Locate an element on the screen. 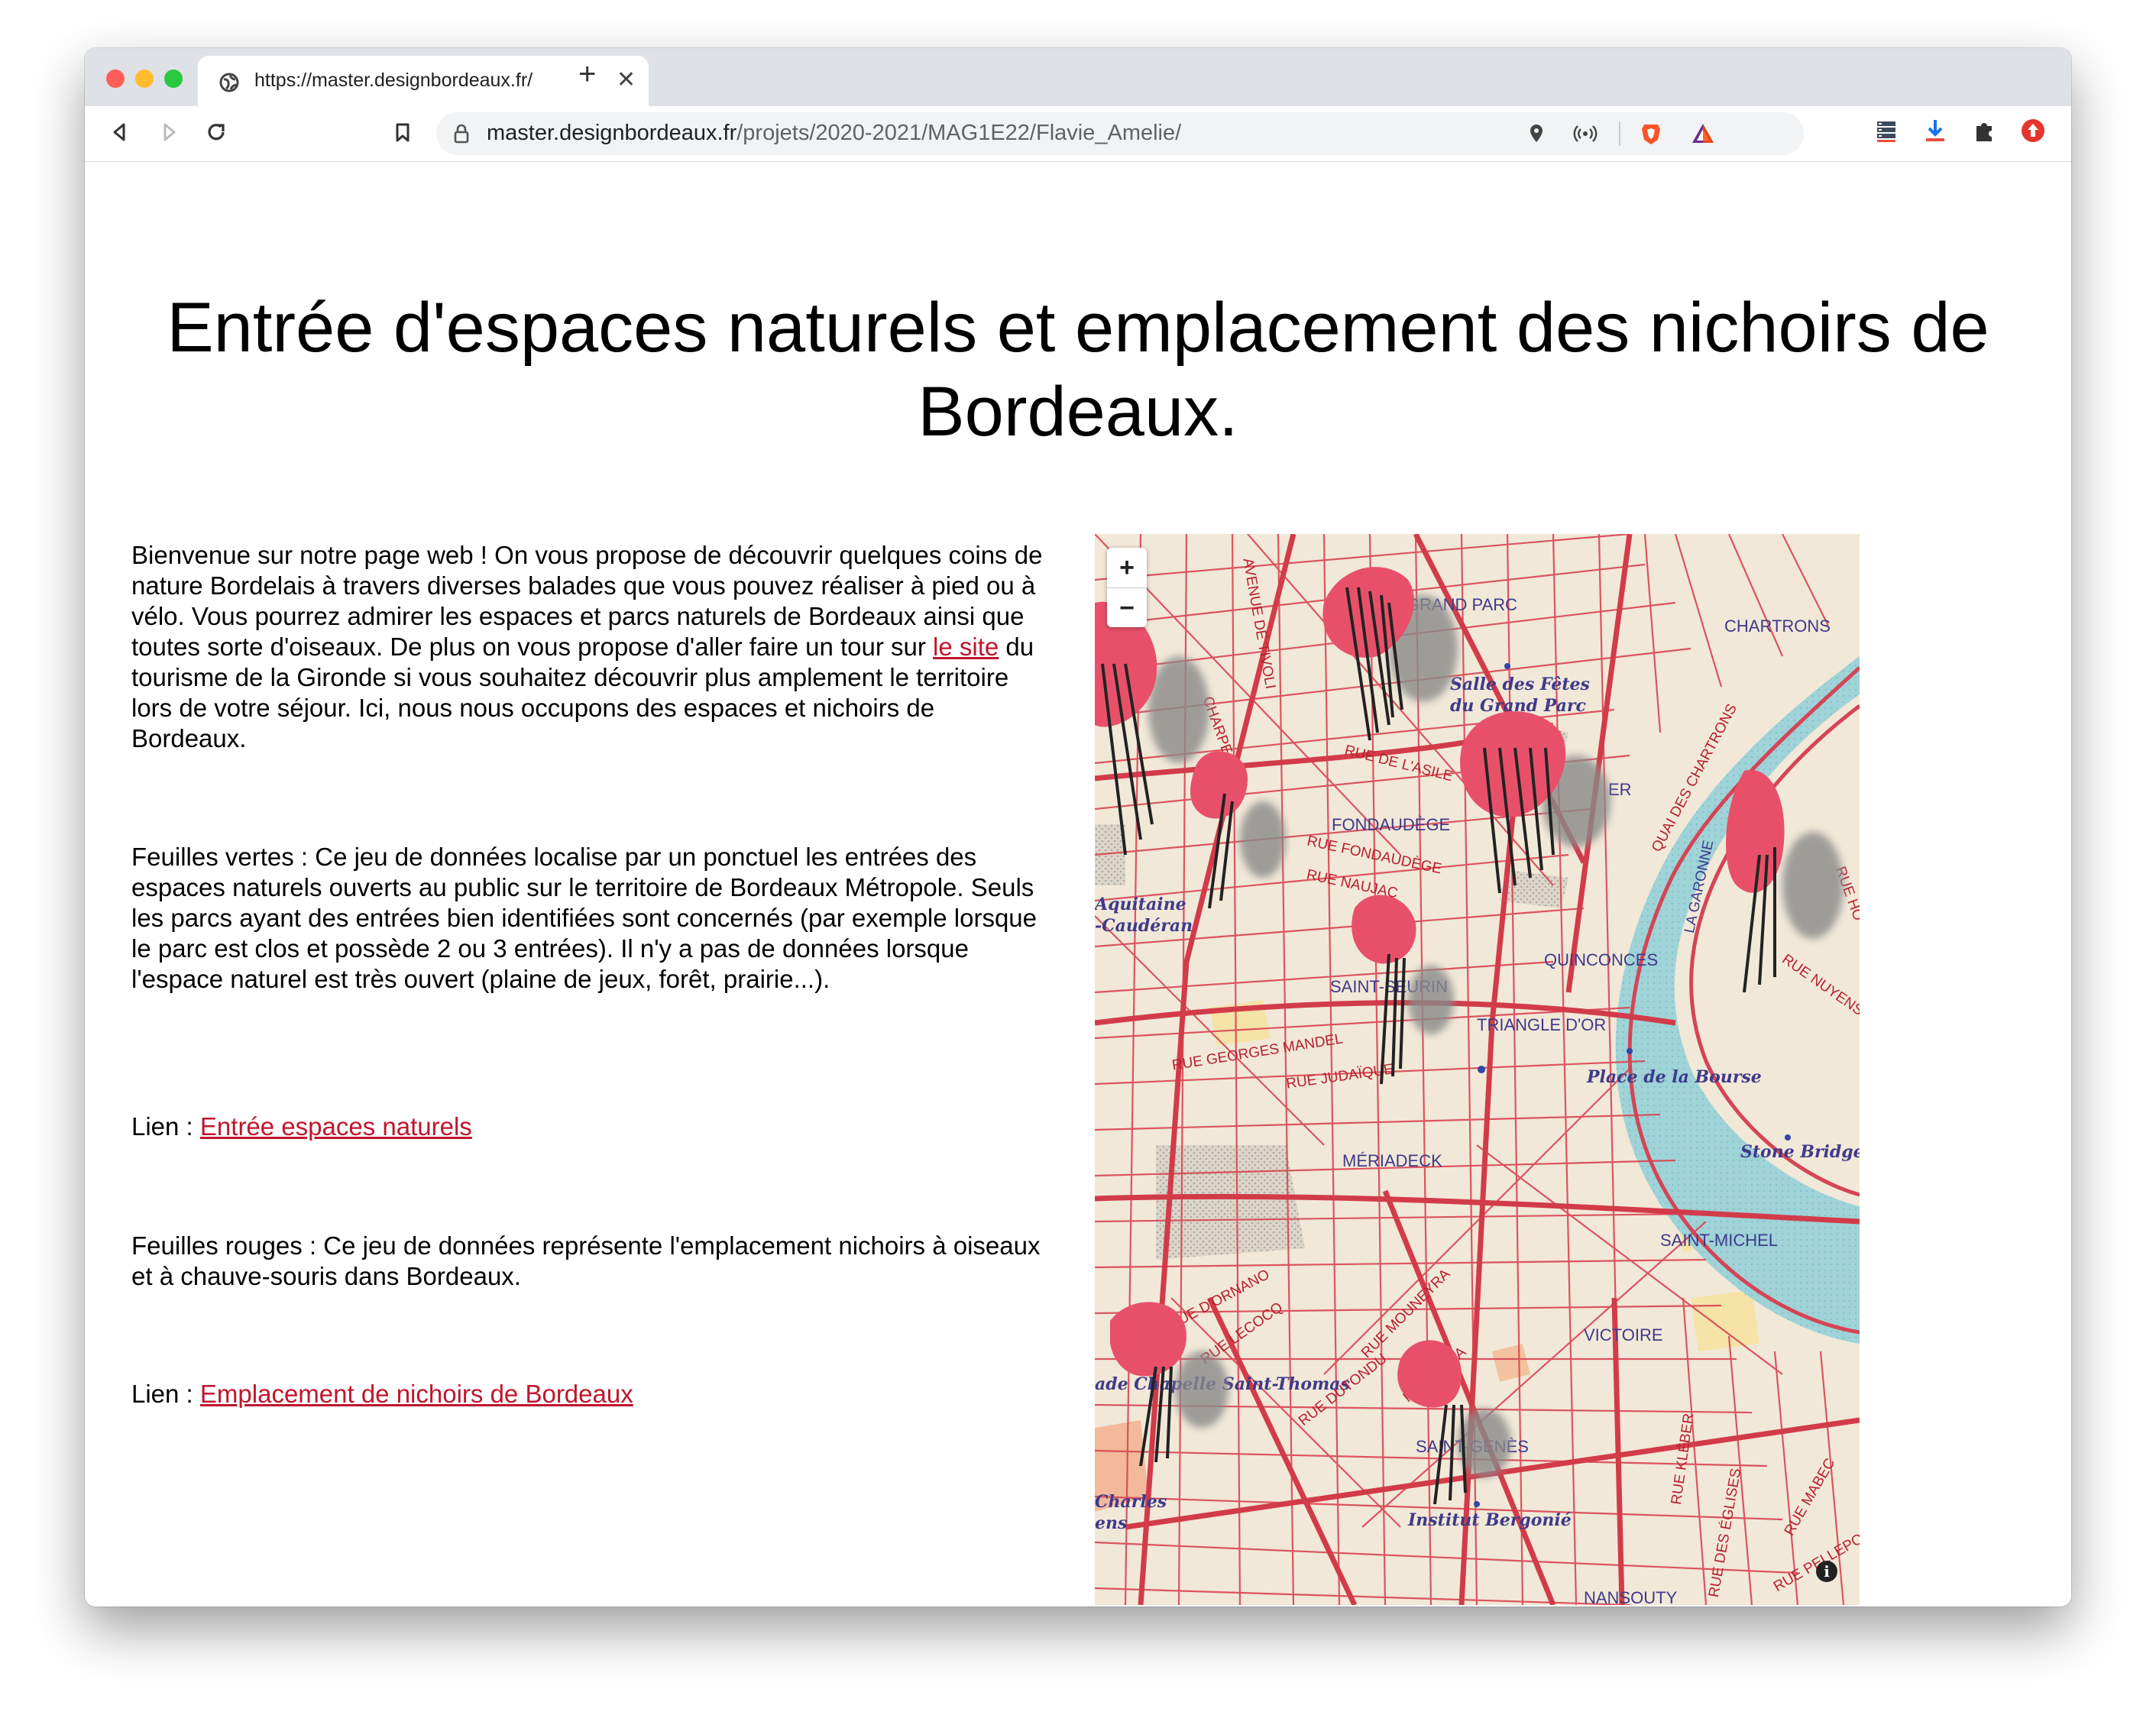  tab-close-icon: ✕ is located at coordinates (627, 79).